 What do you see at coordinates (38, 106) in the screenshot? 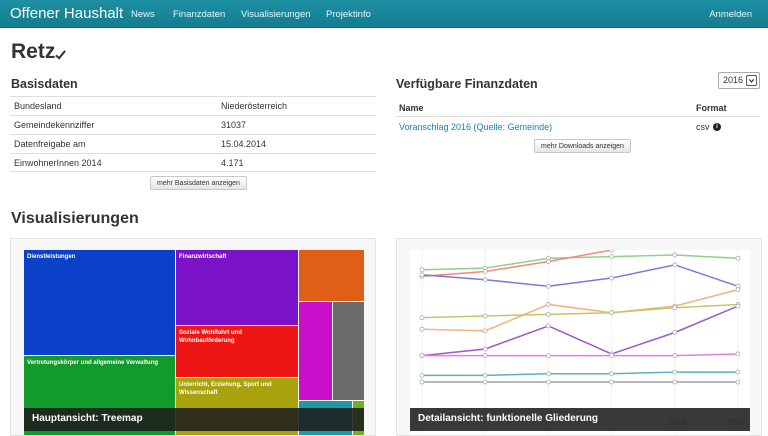
I see `row-key: Bundesland` at bounding box center [38, 106].